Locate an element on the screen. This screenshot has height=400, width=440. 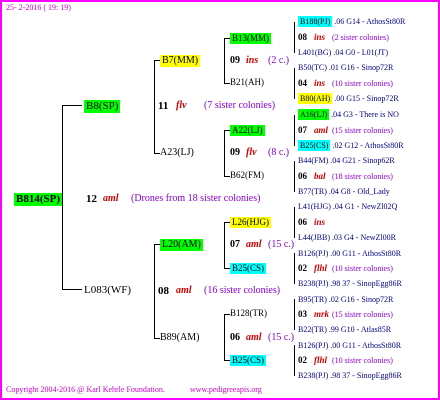
ancestor-queen: B21(AH) is located at coordinates (247, 82).